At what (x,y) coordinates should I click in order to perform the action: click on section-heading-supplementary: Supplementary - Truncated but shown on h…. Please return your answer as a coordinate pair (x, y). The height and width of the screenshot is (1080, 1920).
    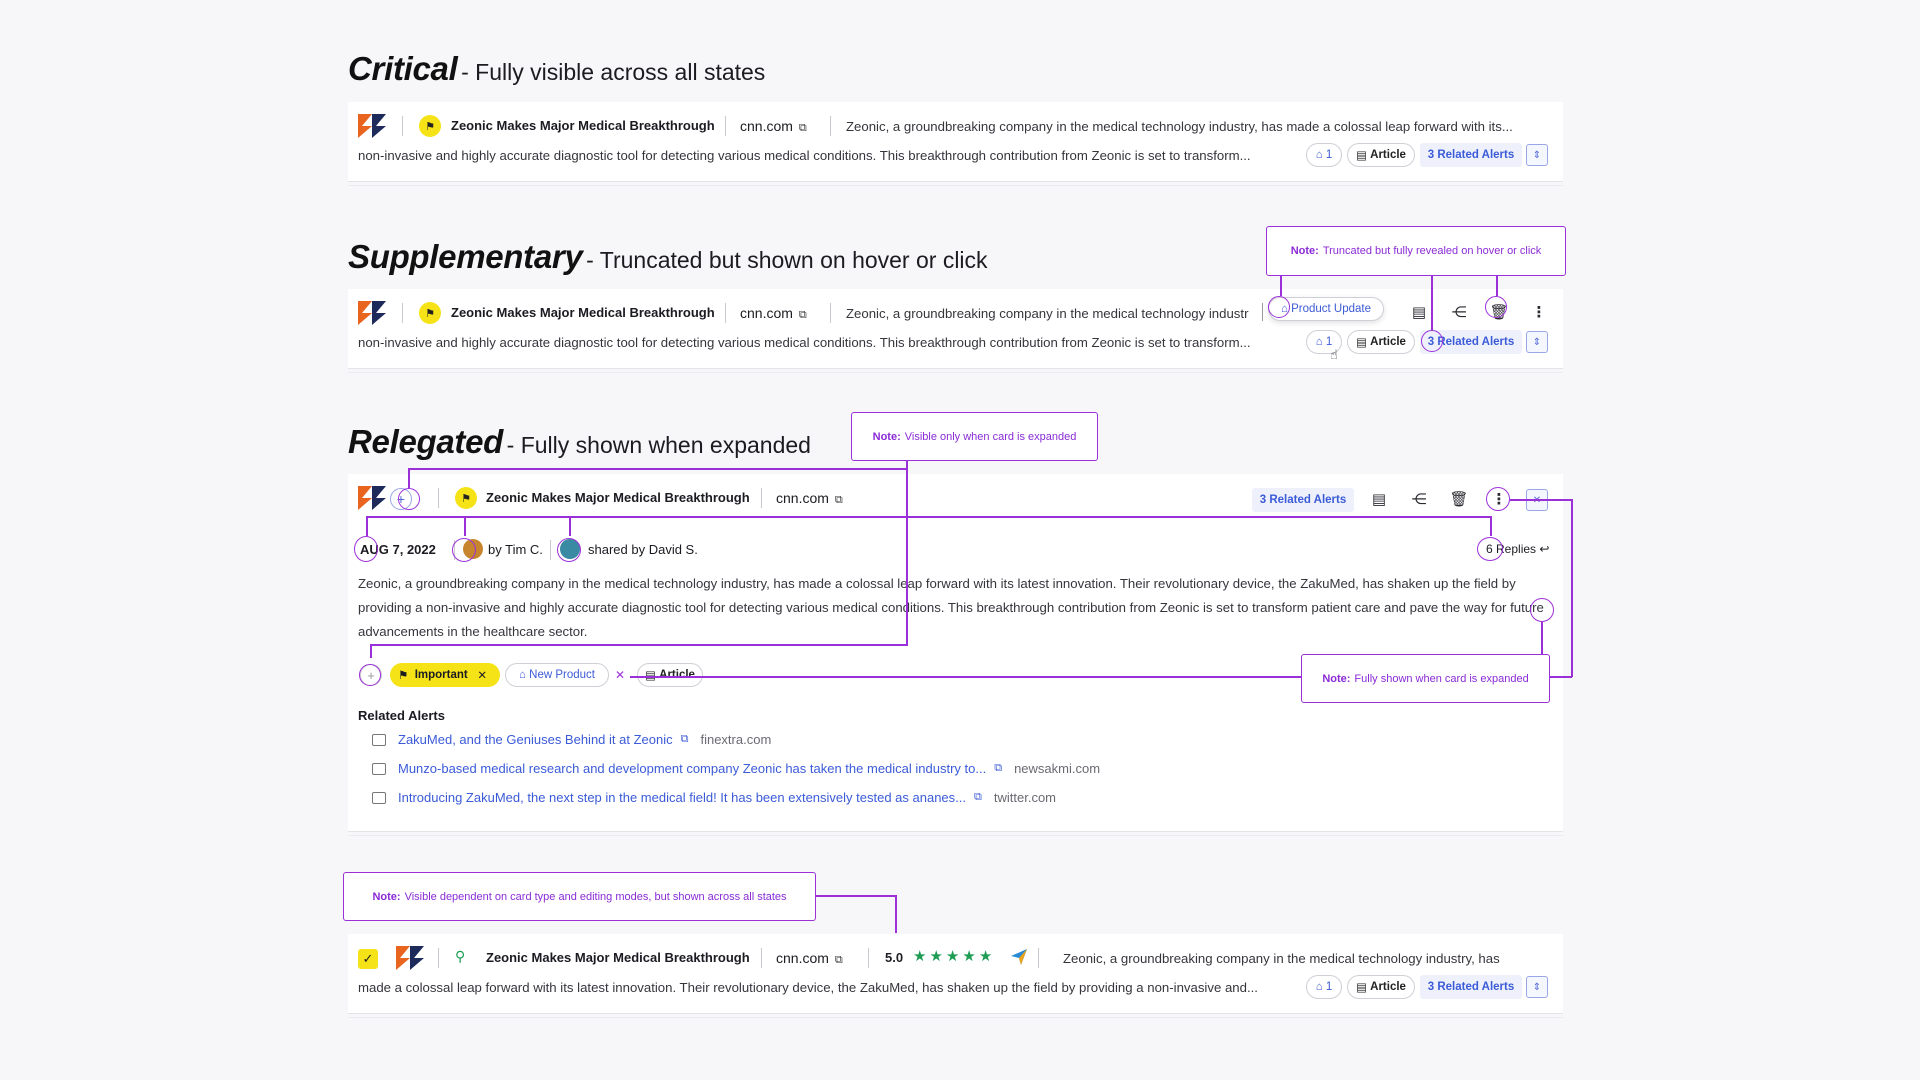
    Looking at the image, I should click on (668, 257).